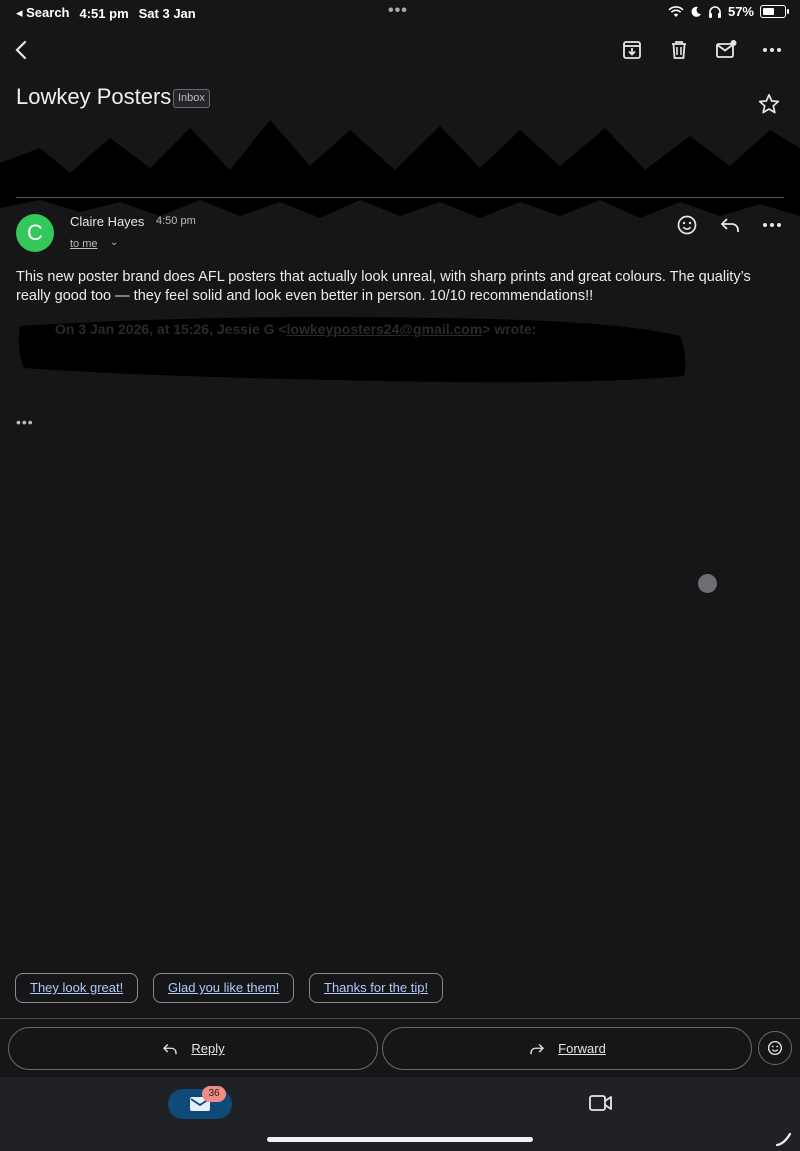 Image resolution: width=800 pixels, height=1151 pixels. Describe the element at coordinates (25, 422) in the screenshot. I see `show-trimmed-content-button: •••` at that location.